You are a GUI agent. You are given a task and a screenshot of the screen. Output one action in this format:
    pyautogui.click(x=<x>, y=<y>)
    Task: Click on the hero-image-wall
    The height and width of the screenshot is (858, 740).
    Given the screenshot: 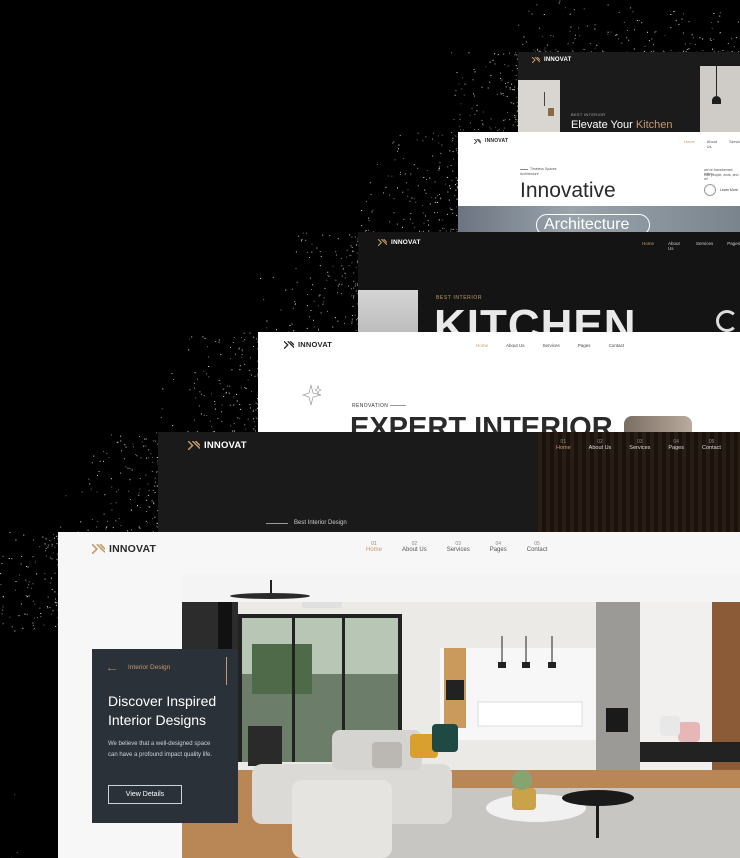 What is the action you would take?
    pyautogui.click(x=539, y=106)
    